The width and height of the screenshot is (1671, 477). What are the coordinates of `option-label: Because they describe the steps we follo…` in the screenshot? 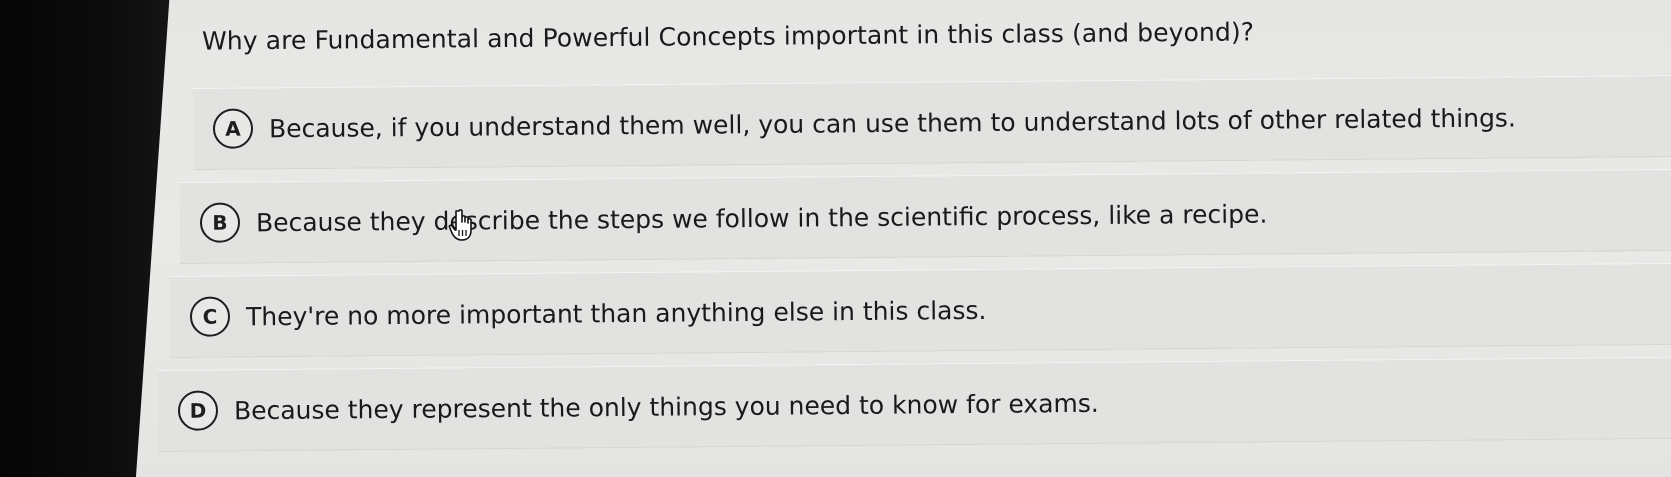 It's located at (761, 218).